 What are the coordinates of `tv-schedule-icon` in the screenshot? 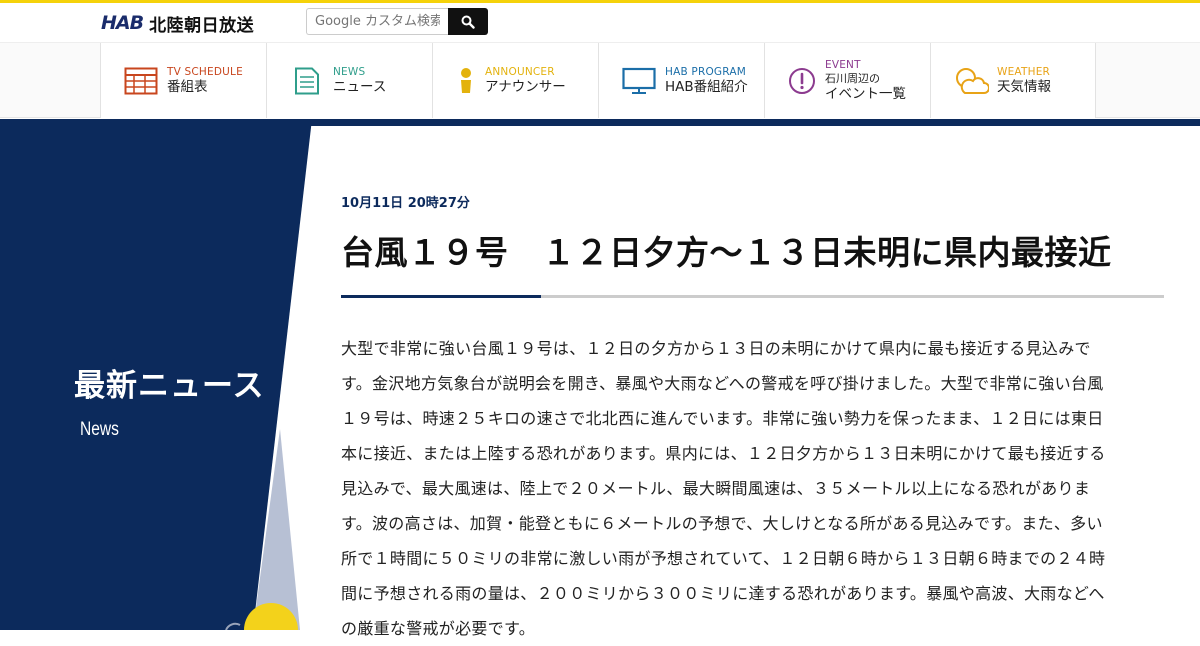 It's located at (141, 81).